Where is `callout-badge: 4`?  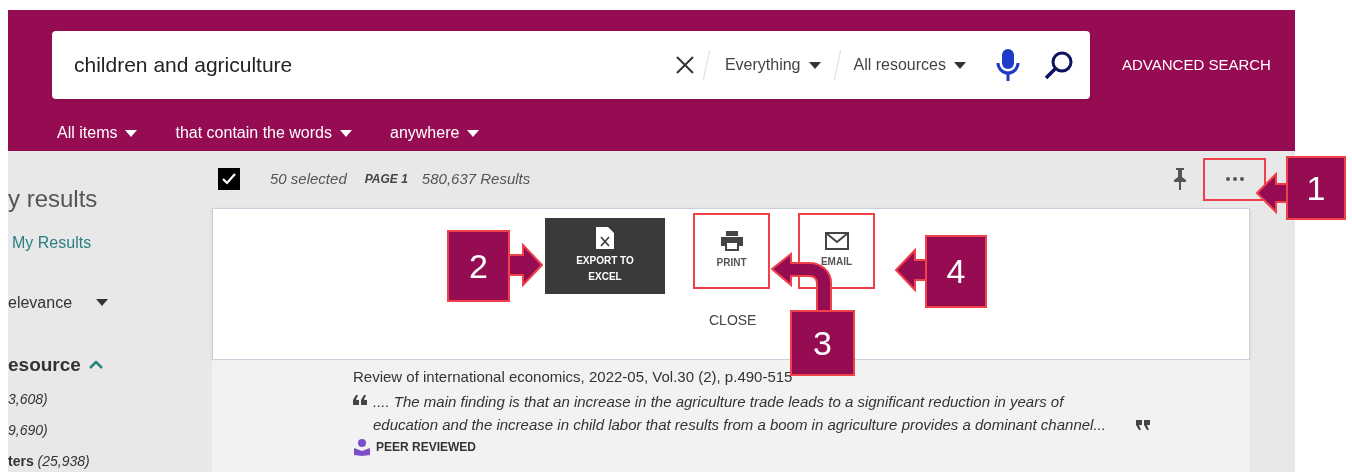
callout-badge: 4 is located at coordinates (956, 271).